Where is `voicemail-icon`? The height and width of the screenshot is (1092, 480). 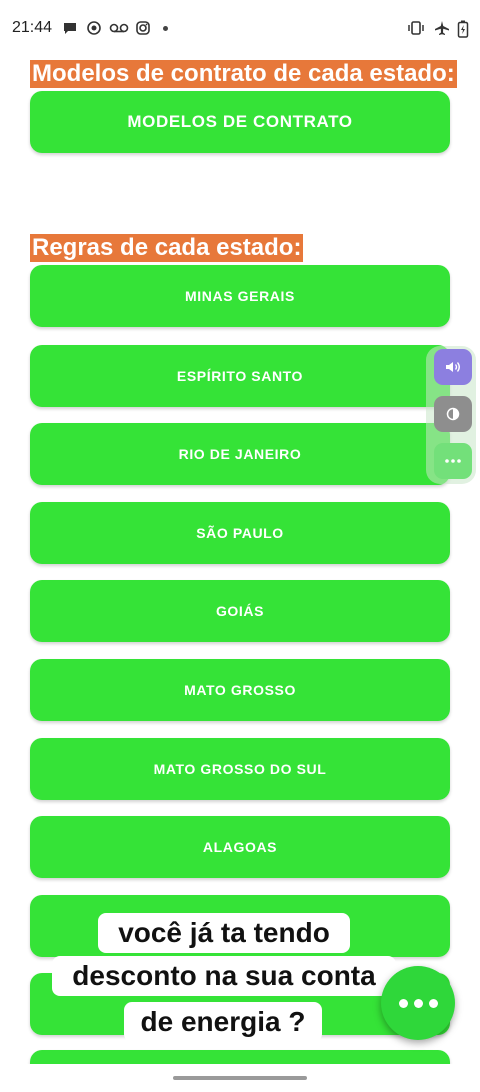
voicemail-icon is located at coordinates (119, 28).